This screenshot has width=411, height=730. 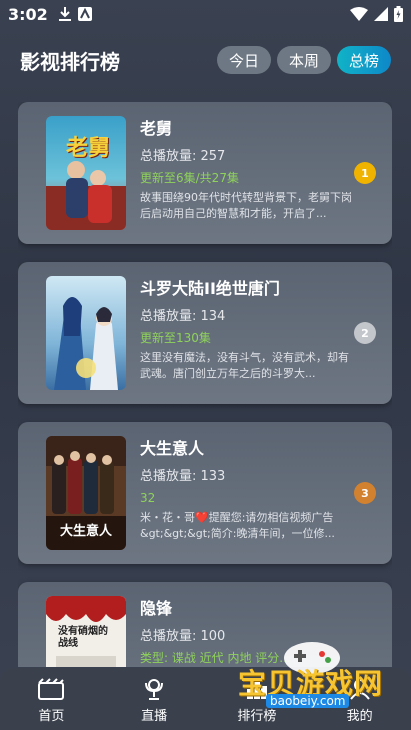 I want to click on status-left-icons, so click(x=75, y=14).